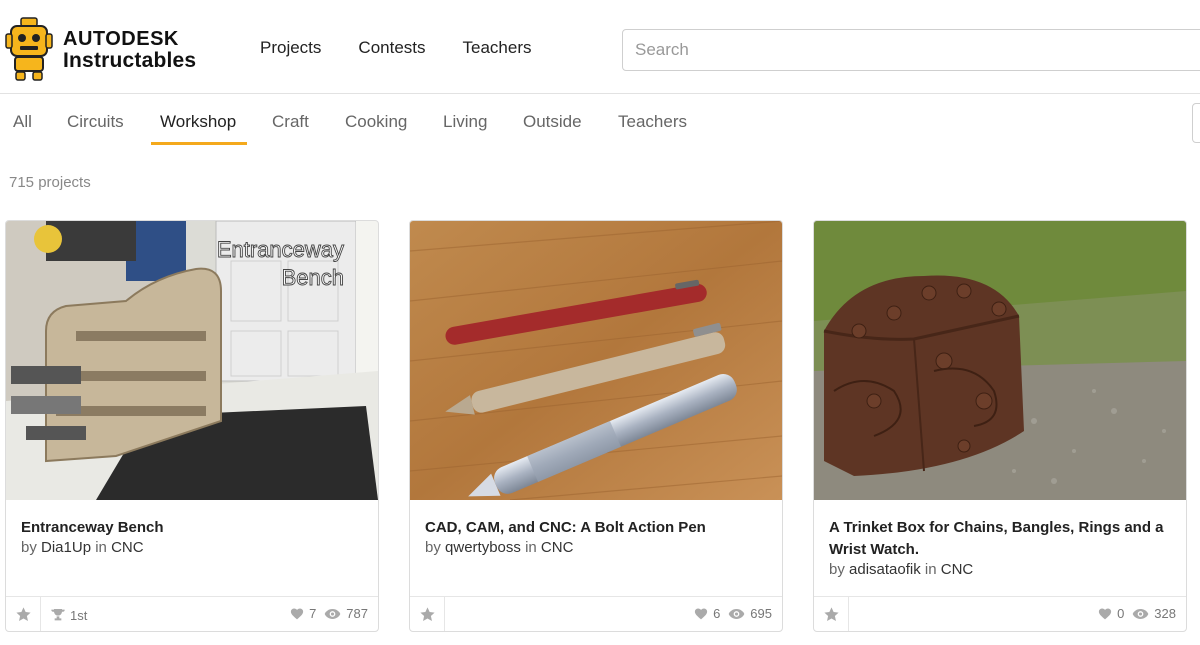 The width and height of the screenshot is (1200, 645). What do you see at coordinates (22, 122) in the screenshot?
I see `category-tab-all: All` at bounding box center [22, 122].